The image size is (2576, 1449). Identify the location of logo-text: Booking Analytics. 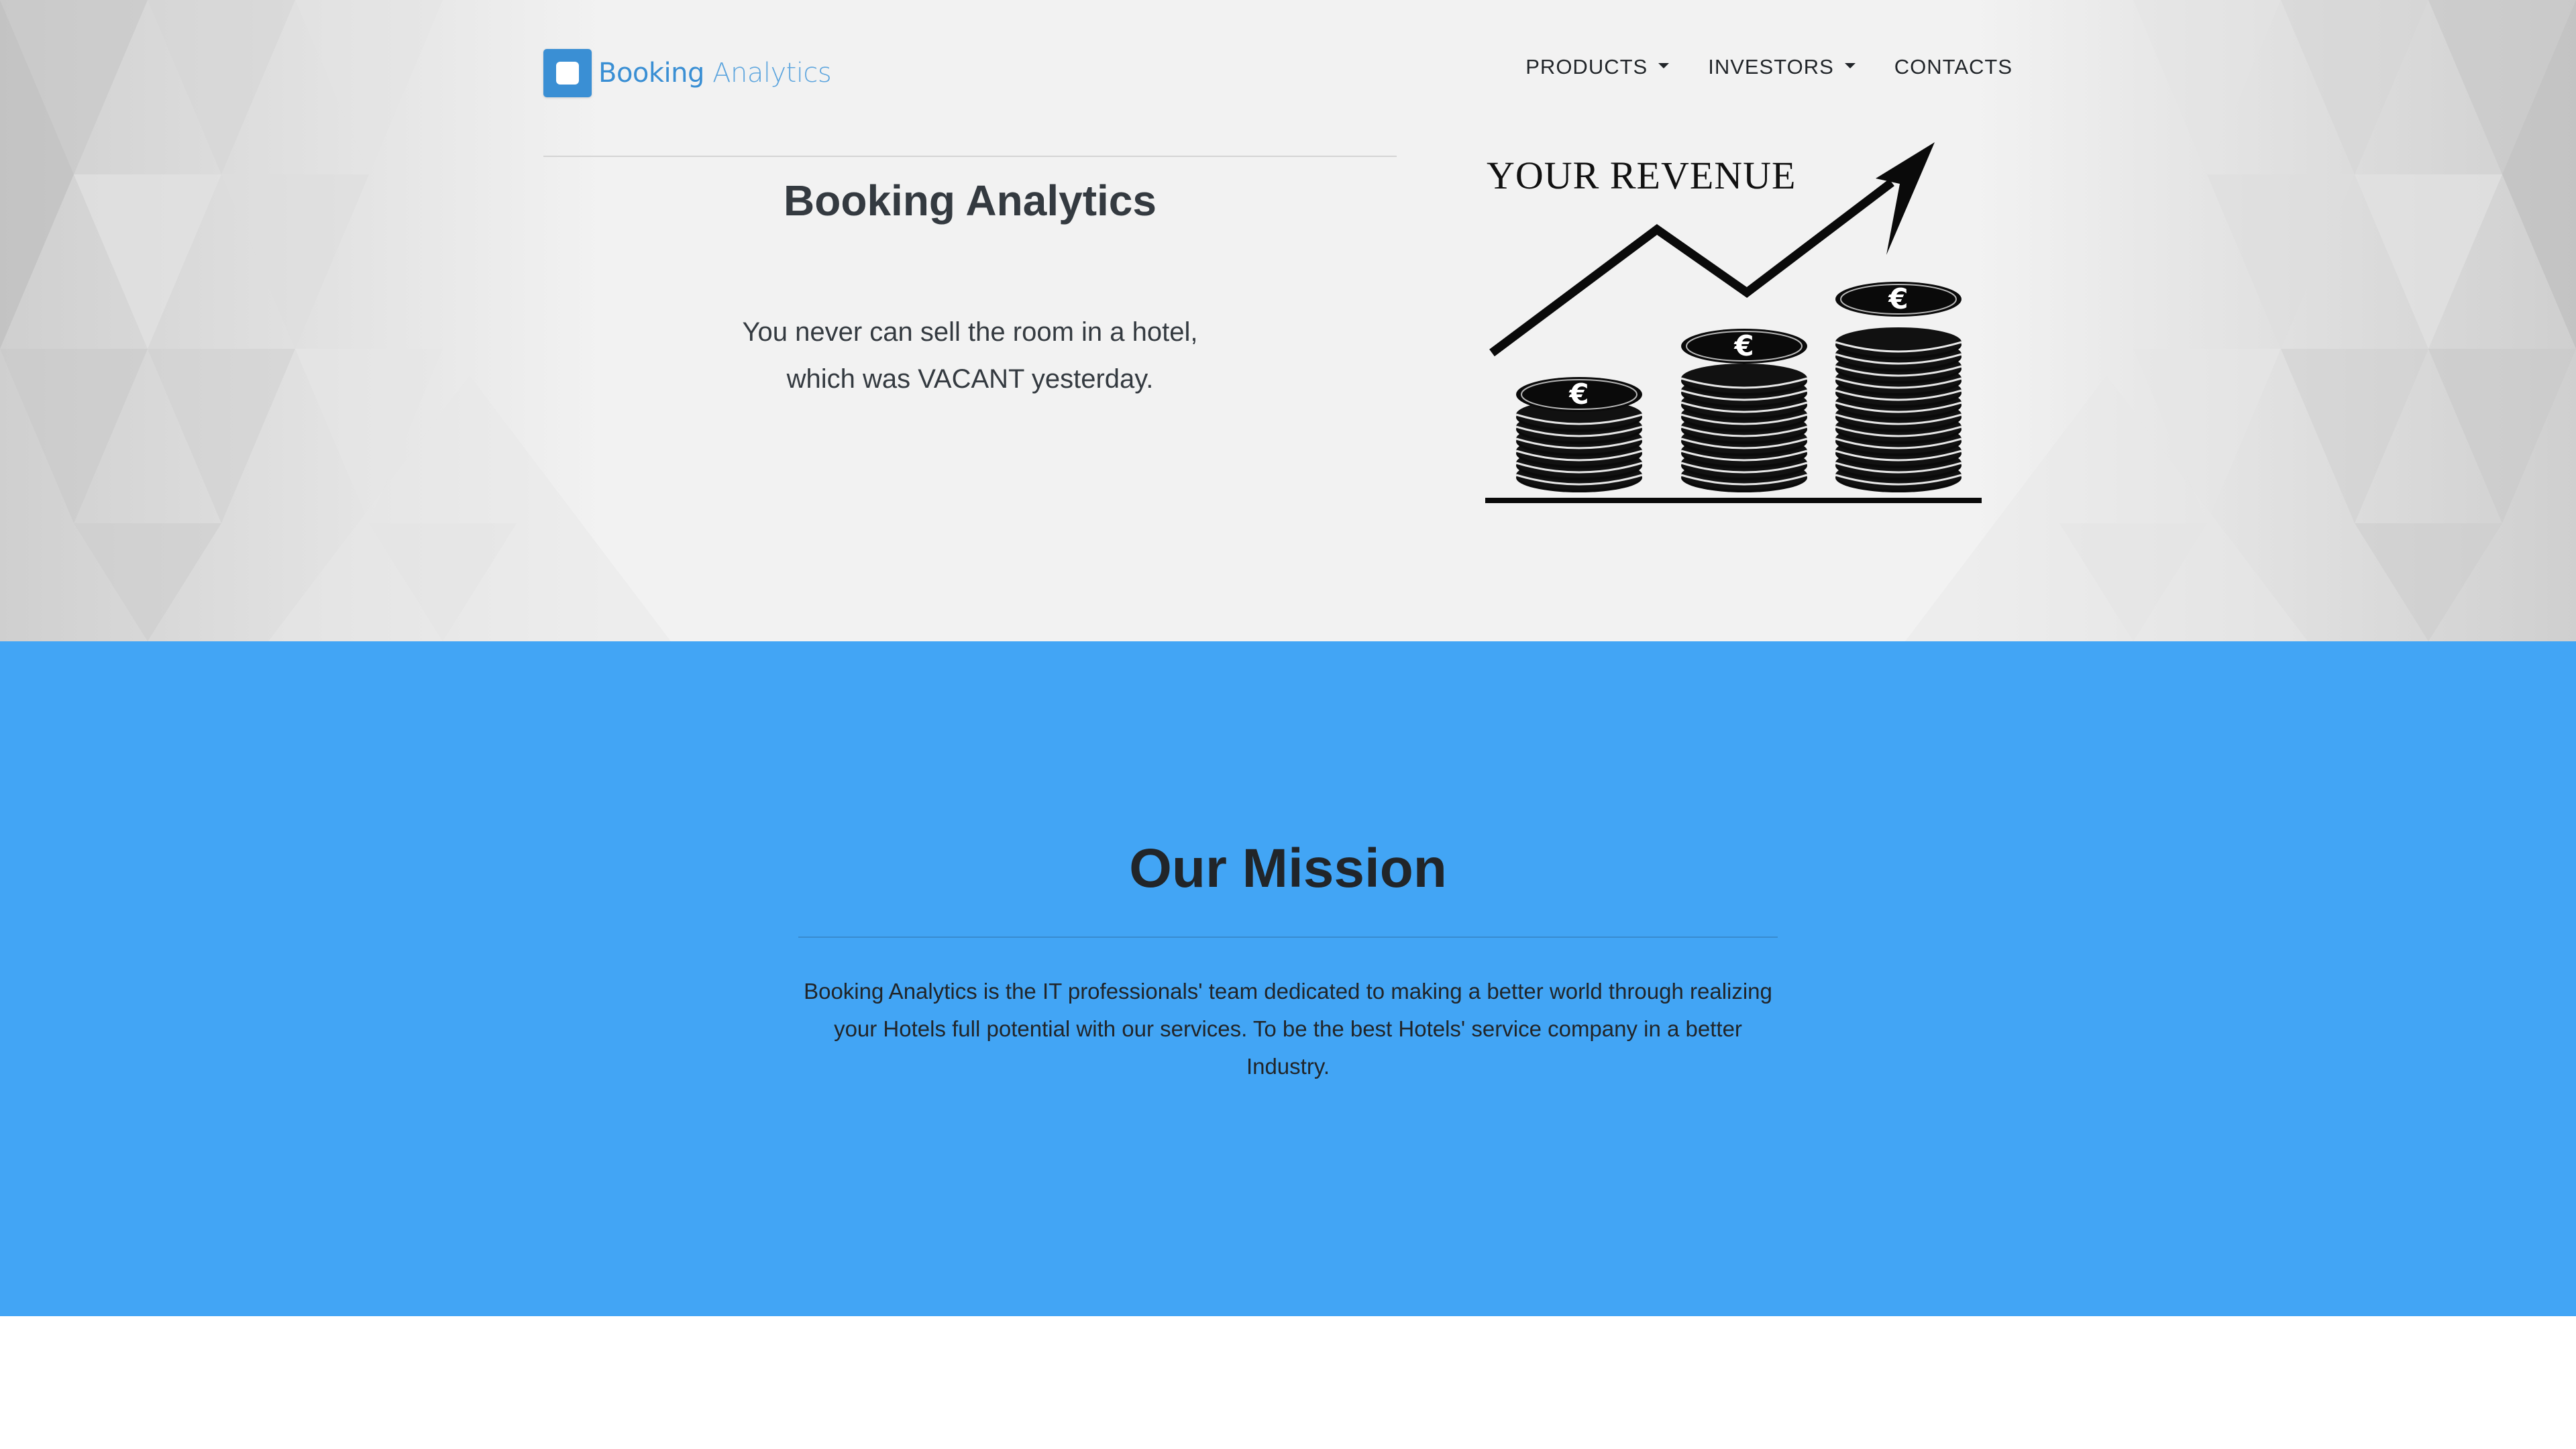
(715, 73).